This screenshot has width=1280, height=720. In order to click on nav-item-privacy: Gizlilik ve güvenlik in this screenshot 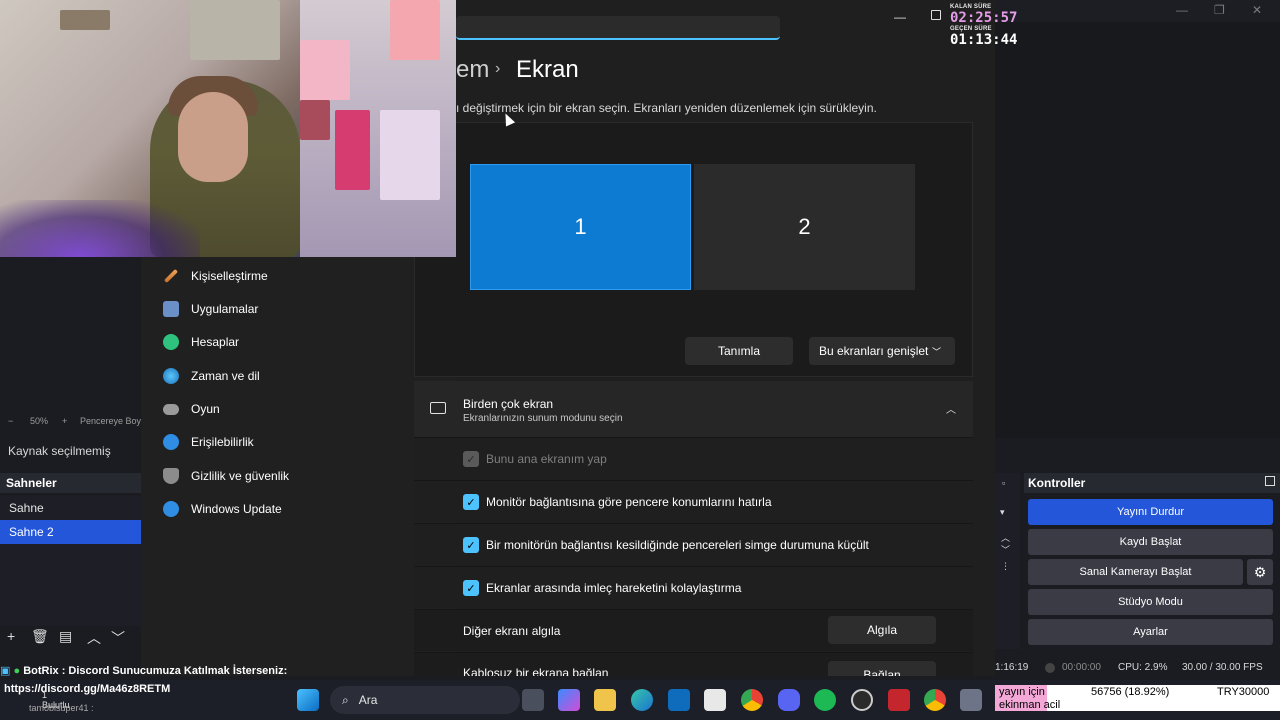, I will do `click(226, 476)`.